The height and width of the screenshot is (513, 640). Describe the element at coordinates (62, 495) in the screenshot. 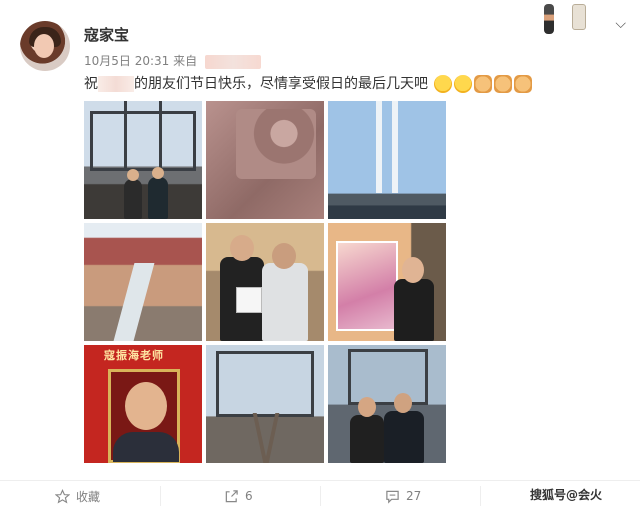

I see `star-icon` at that location.